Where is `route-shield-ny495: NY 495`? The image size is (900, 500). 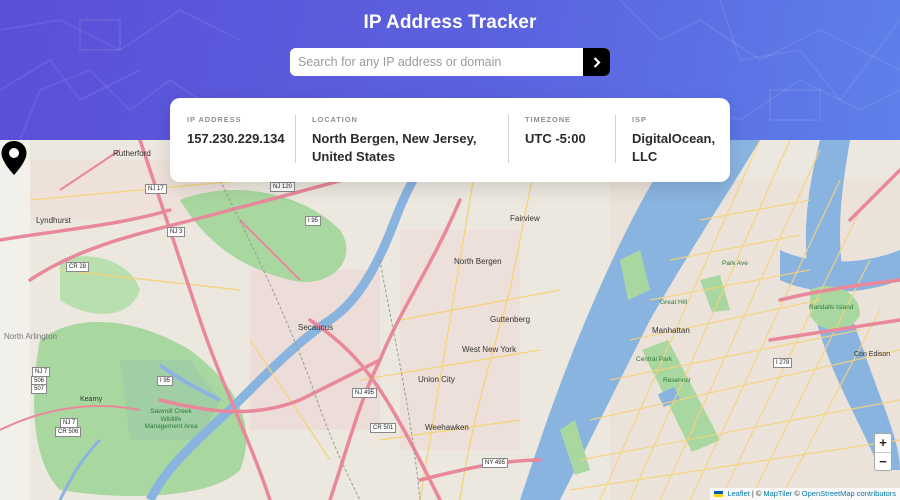 route-shield-ny495: NY 495 is located at coordinates (495, 463).